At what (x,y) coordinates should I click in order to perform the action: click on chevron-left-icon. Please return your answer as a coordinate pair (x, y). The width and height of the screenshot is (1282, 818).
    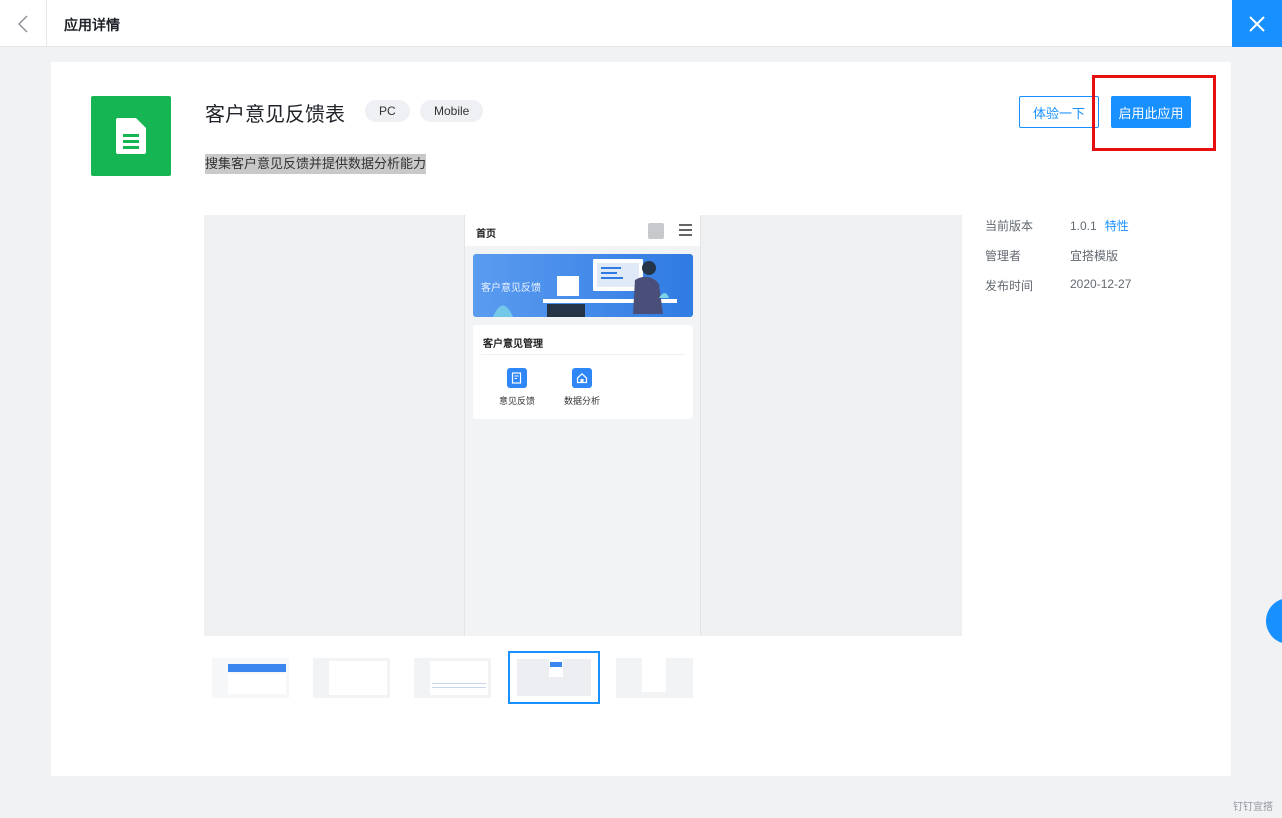
    Looking at the image, I should click on (22, 23).